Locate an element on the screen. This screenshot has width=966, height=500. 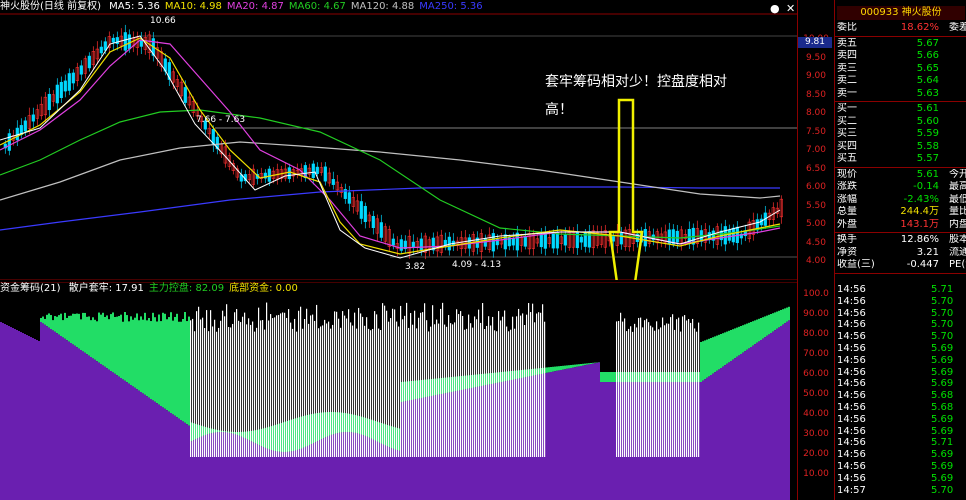
ma-label: MA120: 4.88 is located at coordinates (382, 6).